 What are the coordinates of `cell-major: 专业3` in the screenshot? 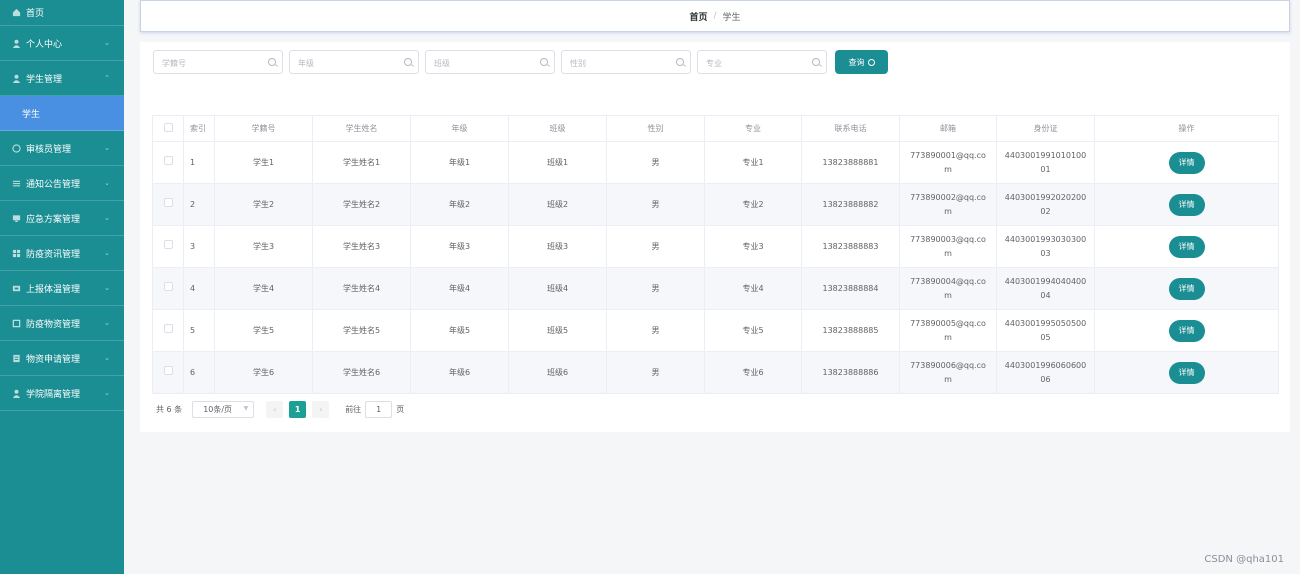 It's located at (753, 246).